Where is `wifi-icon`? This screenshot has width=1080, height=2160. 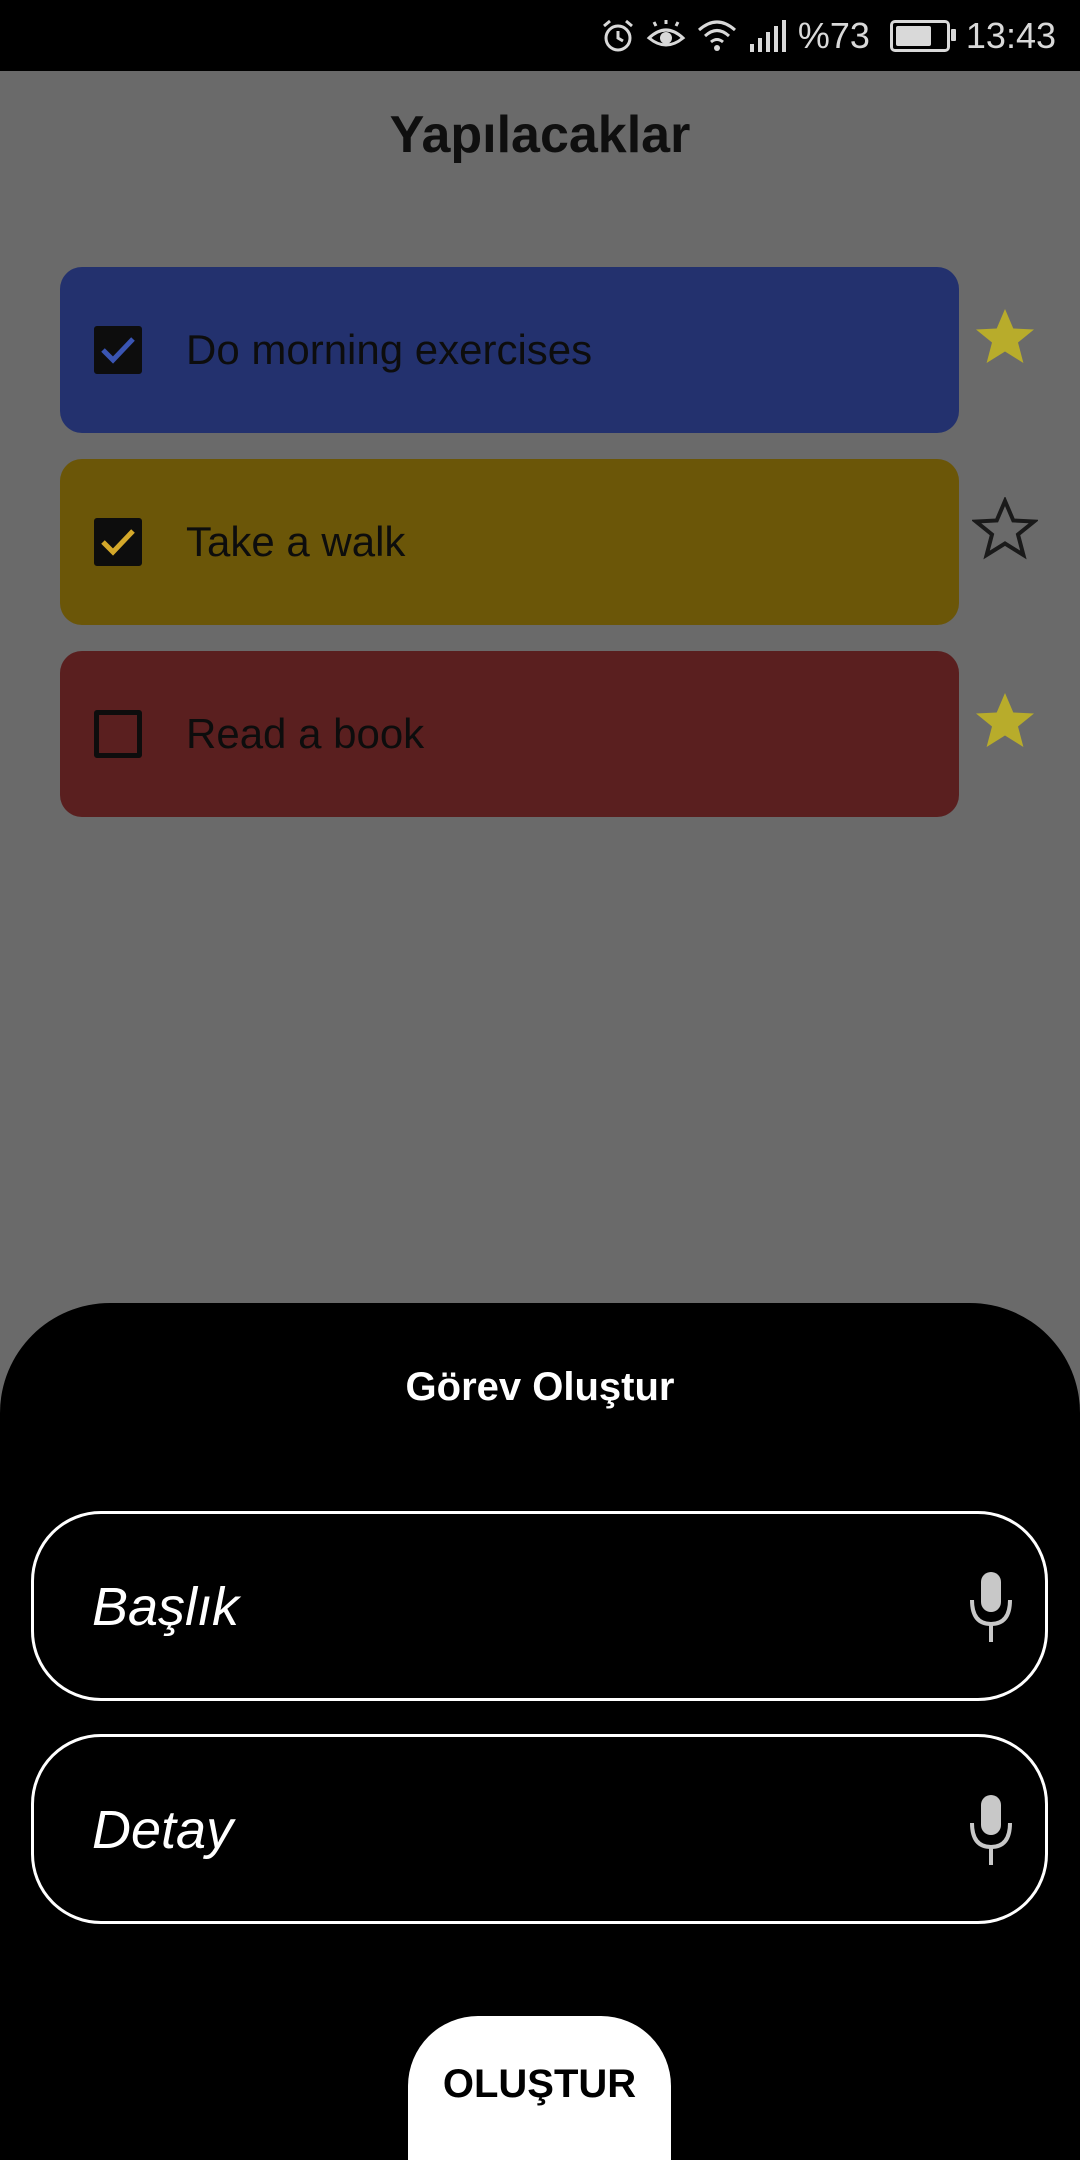
wifi-icon is located at coordinates (716, 35).